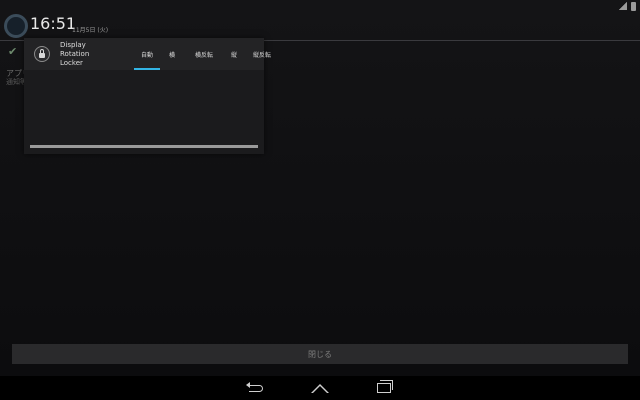 The width and height of the screenshot is (640, 400). Describe the element at coordinates (633, 6) in the screenshot. I see `battery-icon` at that location.